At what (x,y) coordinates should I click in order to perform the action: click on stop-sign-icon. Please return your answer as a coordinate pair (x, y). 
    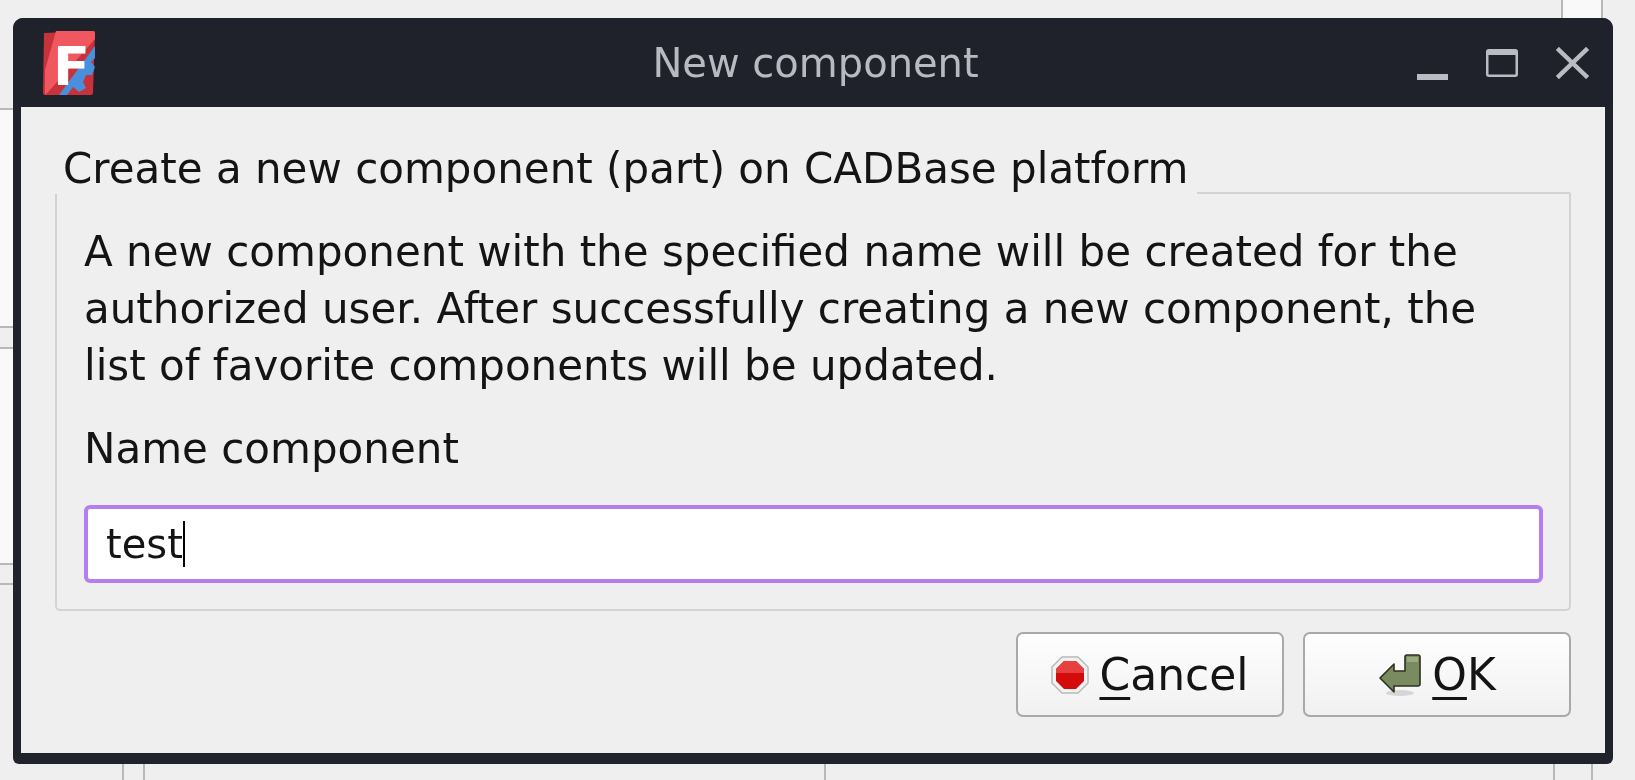
    Looking at the image, I should click on (1070, 674).